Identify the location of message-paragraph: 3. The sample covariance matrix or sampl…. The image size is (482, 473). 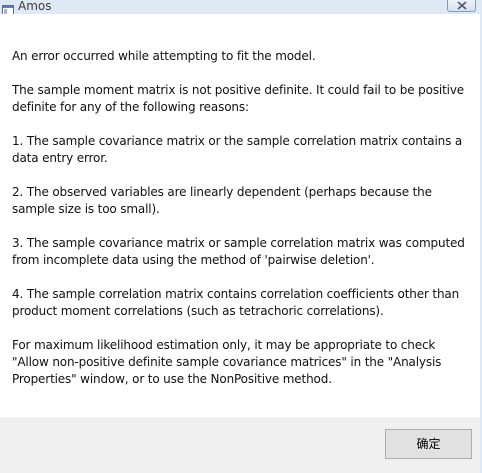
(238, 251).